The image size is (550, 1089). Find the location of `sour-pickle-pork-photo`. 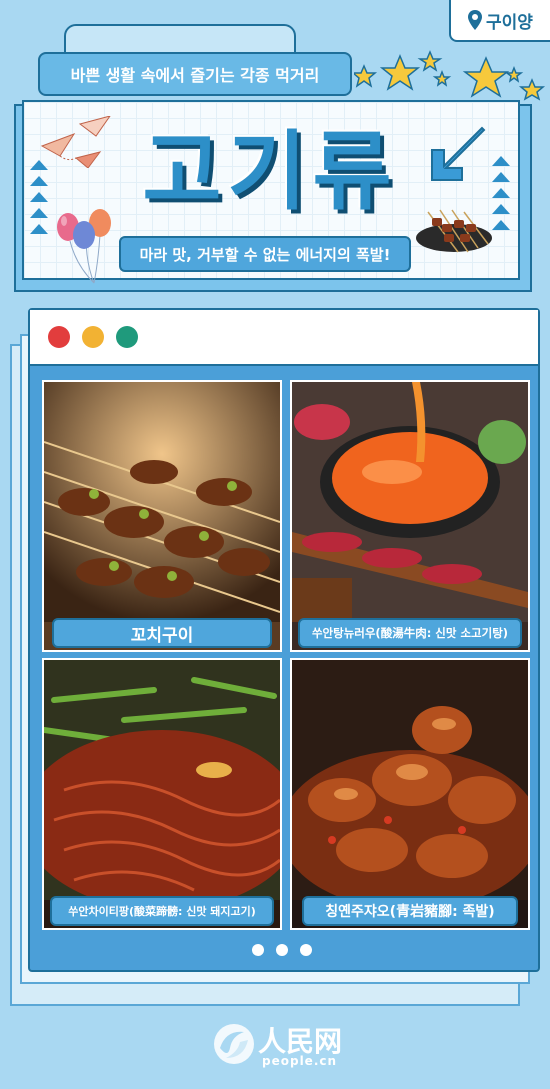

sour-pickle-pork-photo is located at coordinates (162, 780).